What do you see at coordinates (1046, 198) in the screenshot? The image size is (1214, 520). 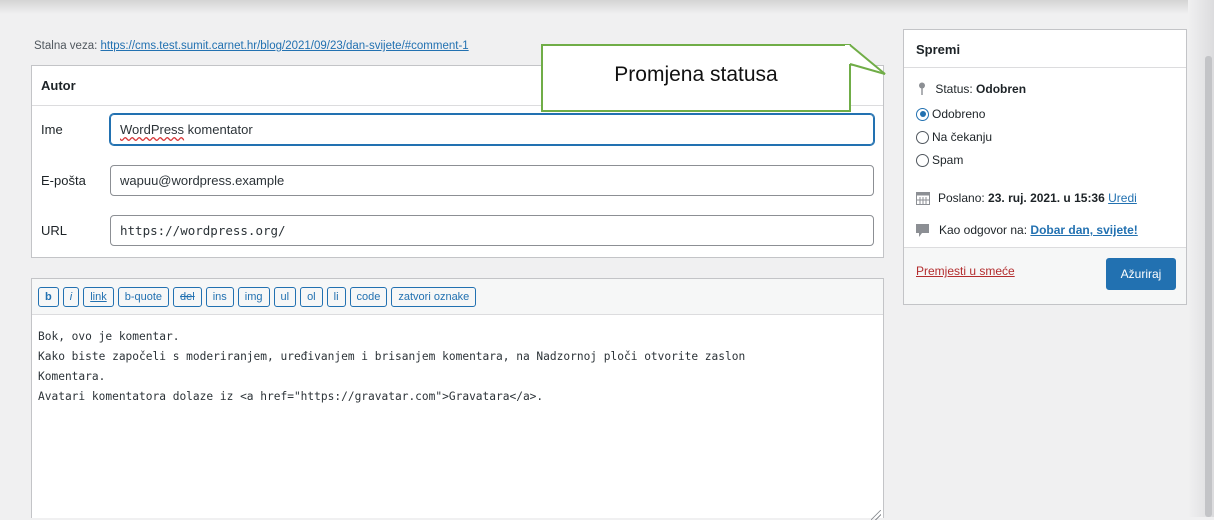 I see `sent-value: 23. ruj. 2021. u 15:36` at bounding box center [1046, 198].